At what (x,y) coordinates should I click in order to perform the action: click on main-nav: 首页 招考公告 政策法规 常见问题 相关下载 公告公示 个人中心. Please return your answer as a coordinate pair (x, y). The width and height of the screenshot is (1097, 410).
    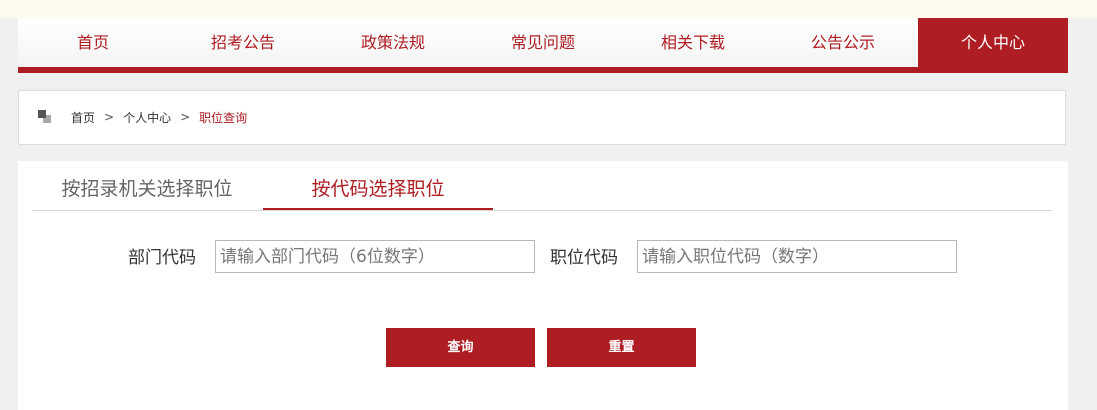
    Looking at the image, I should click on (543, 42).